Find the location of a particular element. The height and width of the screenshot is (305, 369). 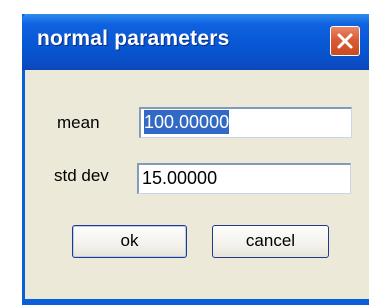

std-dev-value: 15.00000 is located at coordinates (180, 178).